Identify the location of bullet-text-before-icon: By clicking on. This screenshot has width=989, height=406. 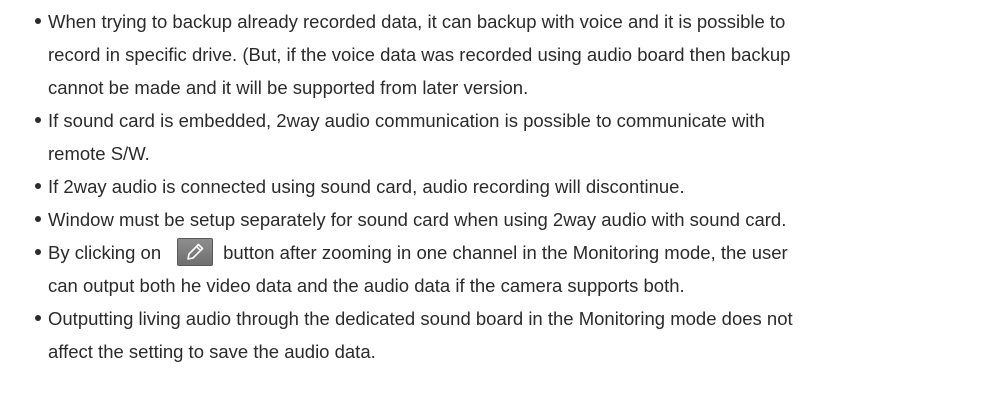
(105, 252).